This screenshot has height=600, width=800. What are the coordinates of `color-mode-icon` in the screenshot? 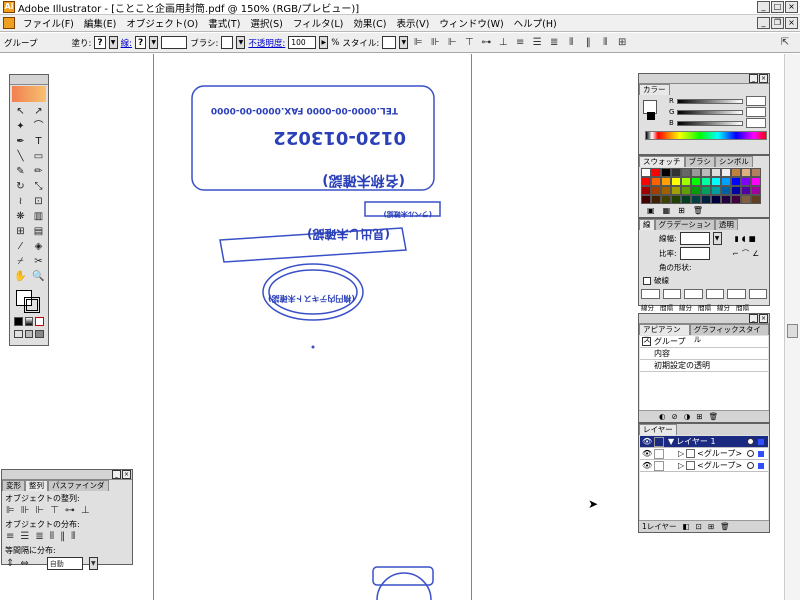 It's located at (18, 321).